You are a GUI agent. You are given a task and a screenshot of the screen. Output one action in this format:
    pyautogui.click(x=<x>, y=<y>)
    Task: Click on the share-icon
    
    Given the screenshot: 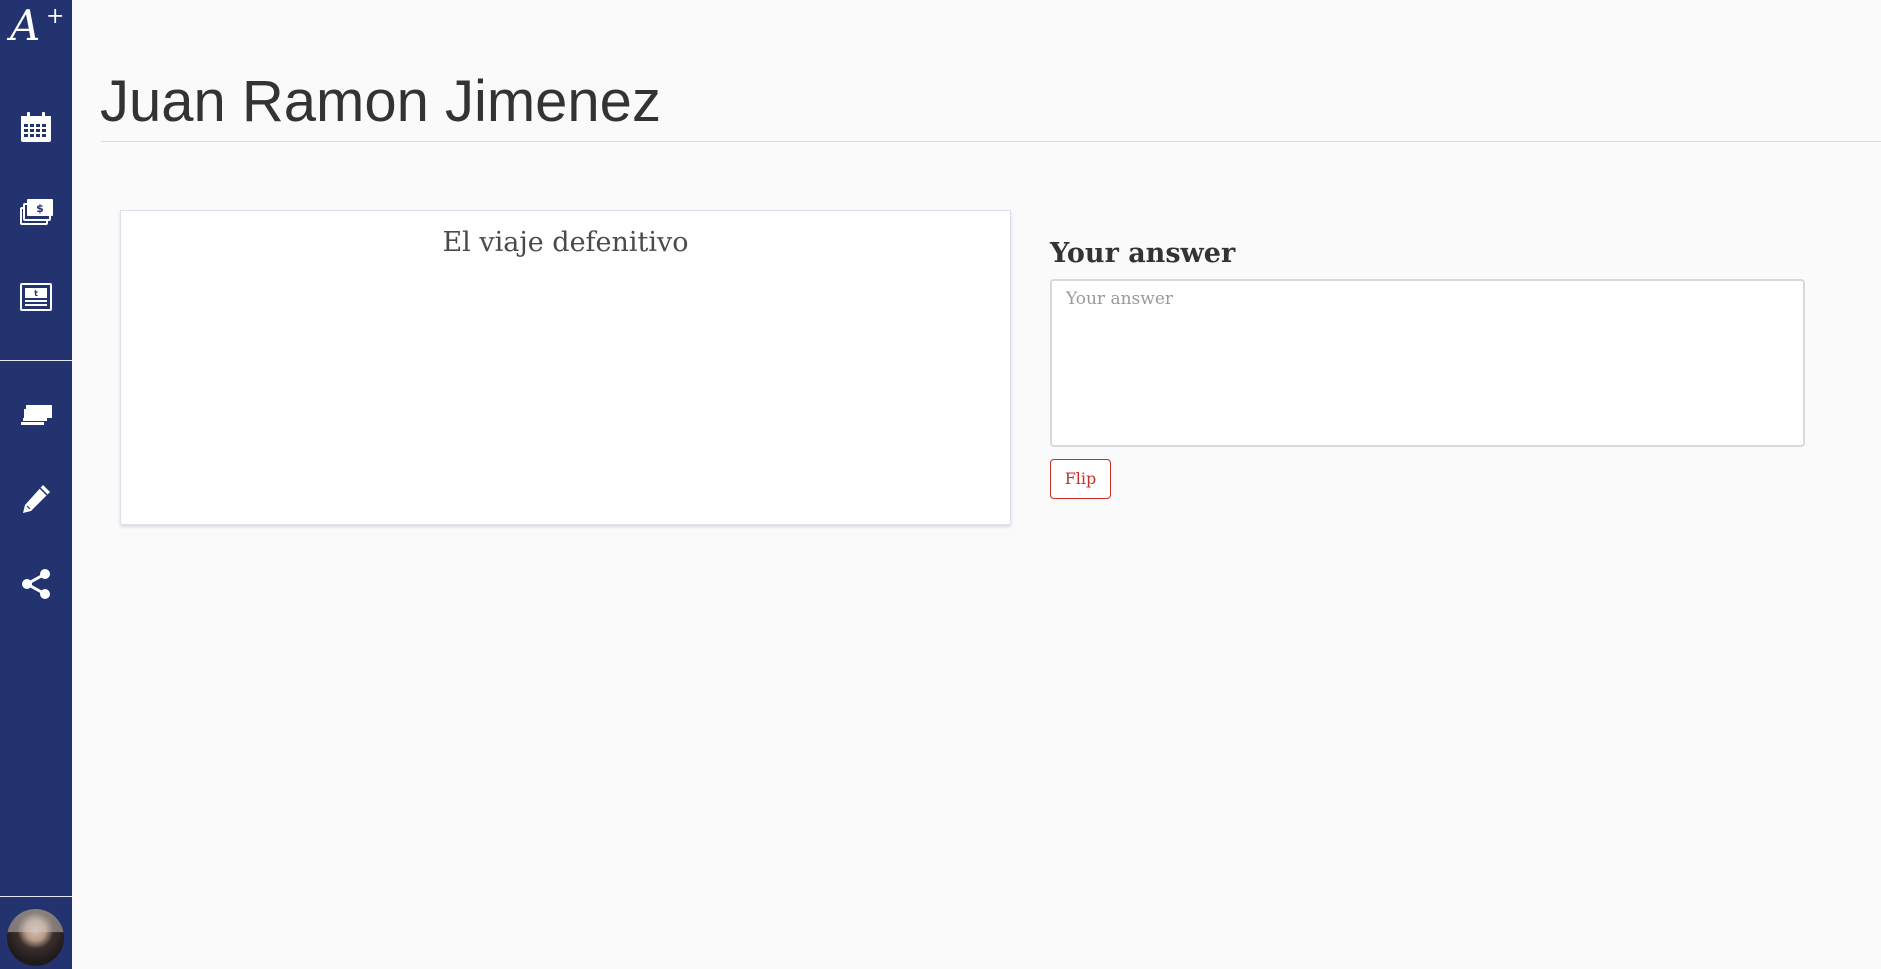 What is the action you would take?
    pyautogui.click(x=36, y=584)
    